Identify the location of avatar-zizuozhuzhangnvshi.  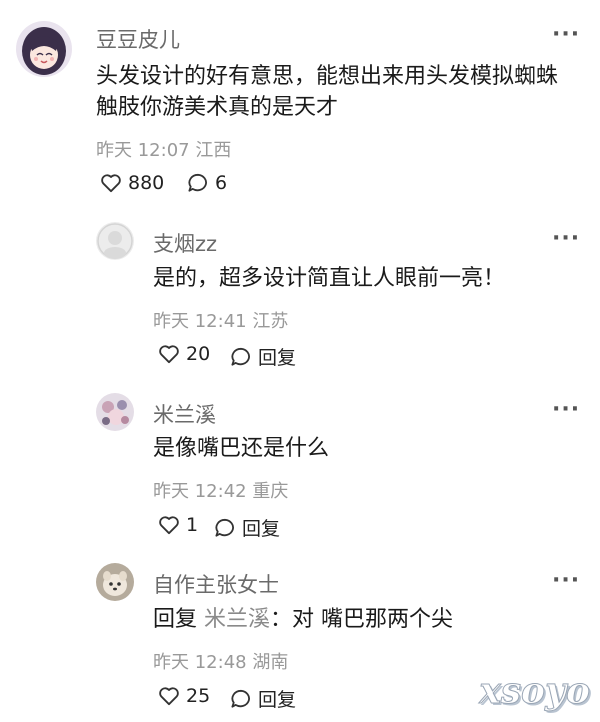
(115, 582).